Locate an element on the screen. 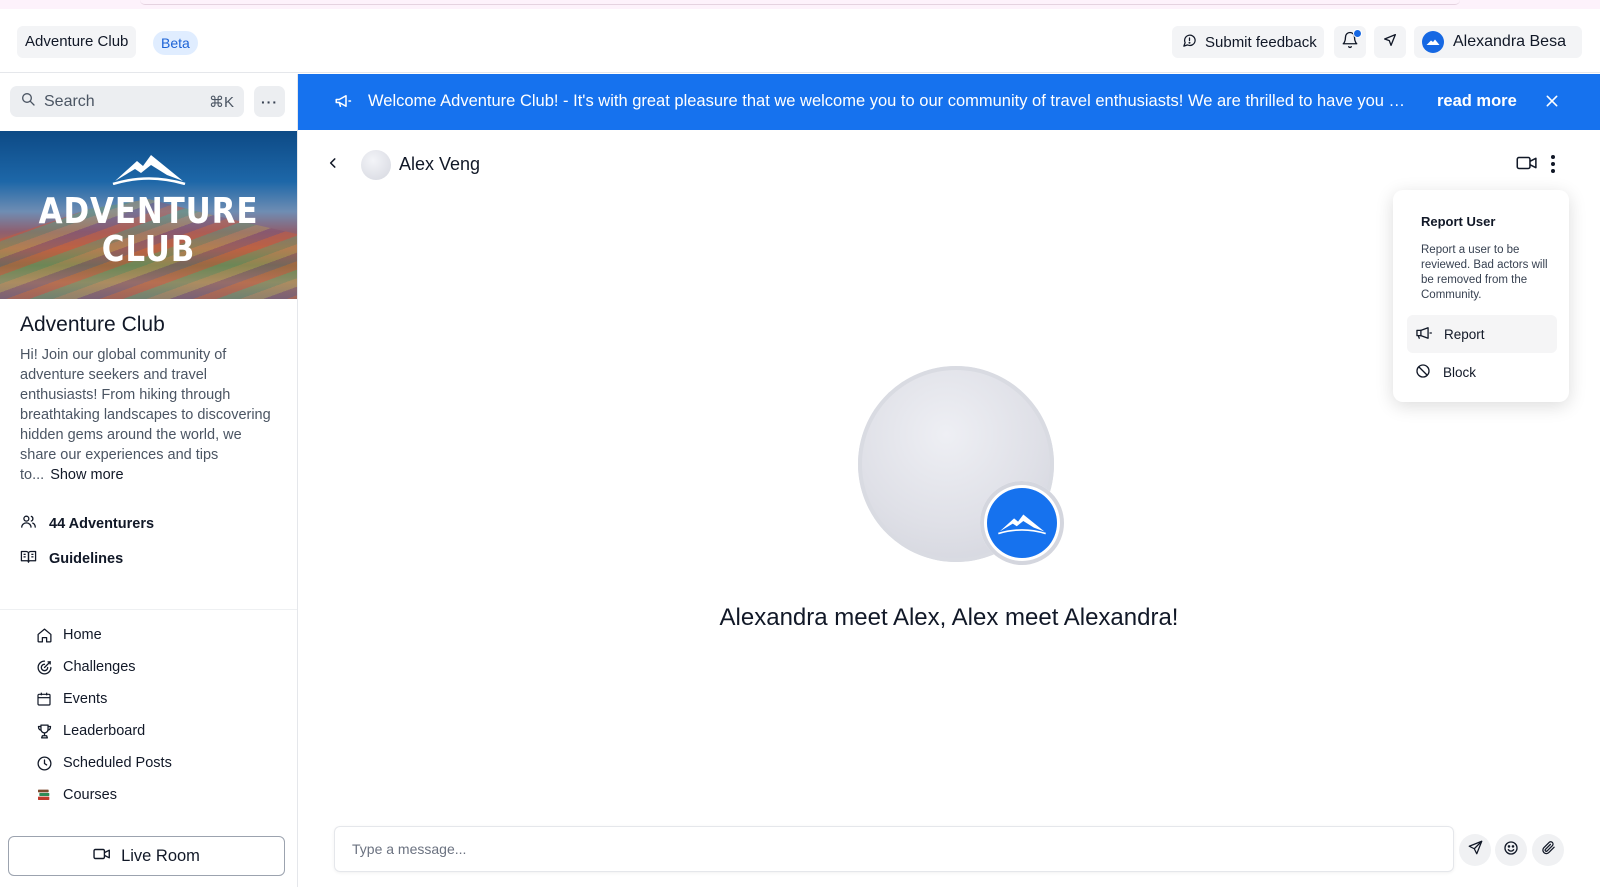 The image size is (1600, 887). pointer-button is located at coordinates (1390, 42).